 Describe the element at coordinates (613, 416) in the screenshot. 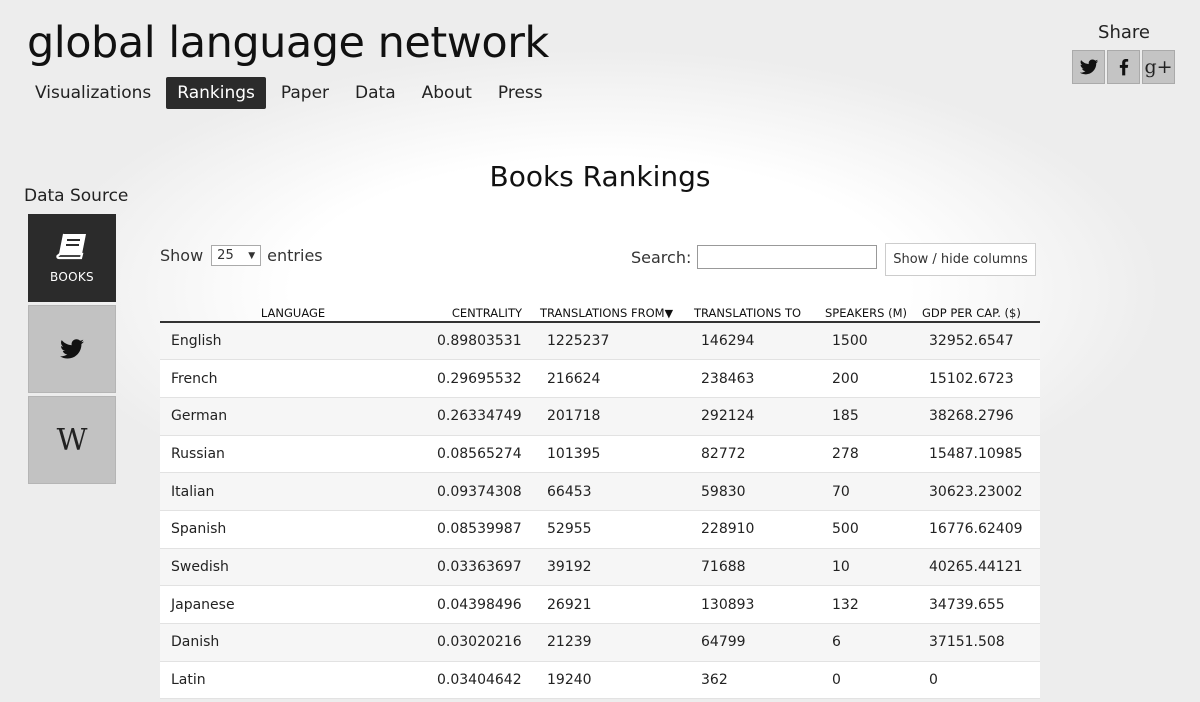

I see `cell-translations-from: 201718` at that location.